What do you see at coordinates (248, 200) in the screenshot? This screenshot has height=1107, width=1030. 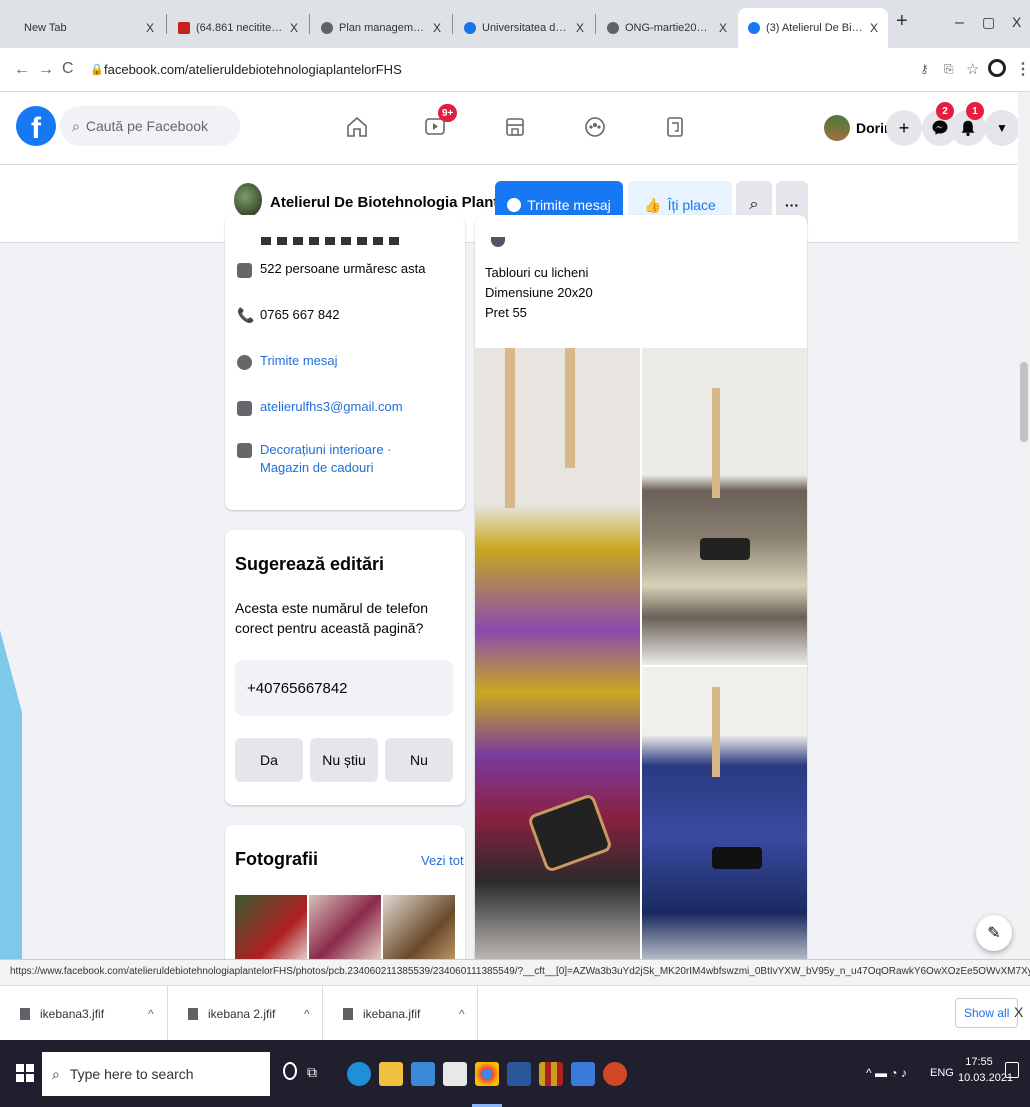 I see `page-avatar` at bounding box center [248, 200].